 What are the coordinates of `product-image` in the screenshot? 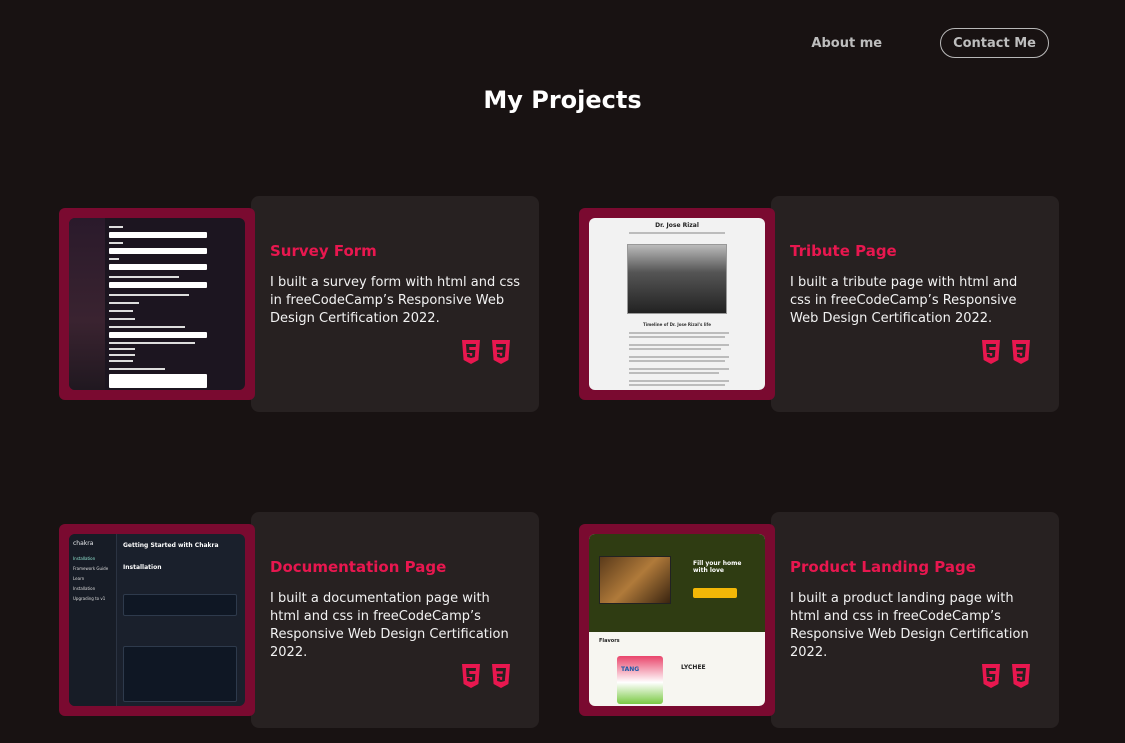 It's located at (640, 680).